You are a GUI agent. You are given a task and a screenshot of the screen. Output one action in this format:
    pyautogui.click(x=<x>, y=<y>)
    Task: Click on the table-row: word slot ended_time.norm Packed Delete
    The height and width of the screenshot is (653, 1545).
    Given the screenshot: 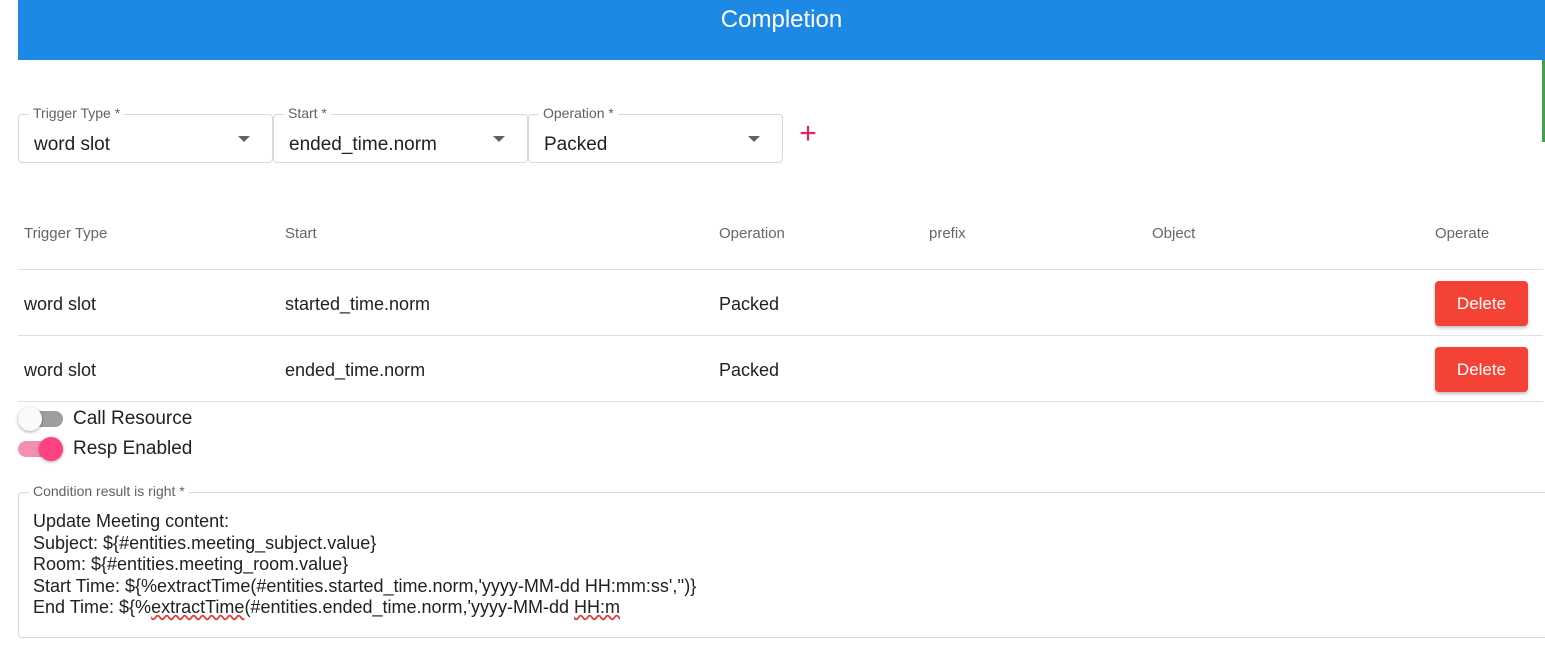 What is the action you would take?
    pyautogui.click(x=780, y=369)
    